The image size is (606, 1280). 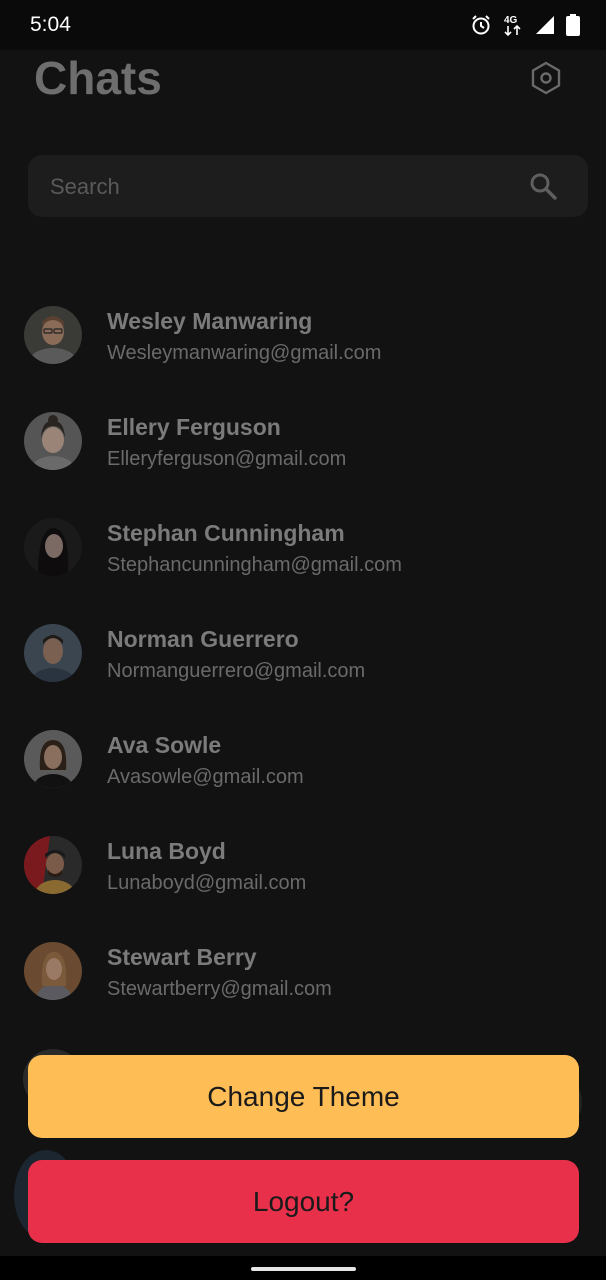 I want to click on status-icons: 4G, so click(x=525, y=25).